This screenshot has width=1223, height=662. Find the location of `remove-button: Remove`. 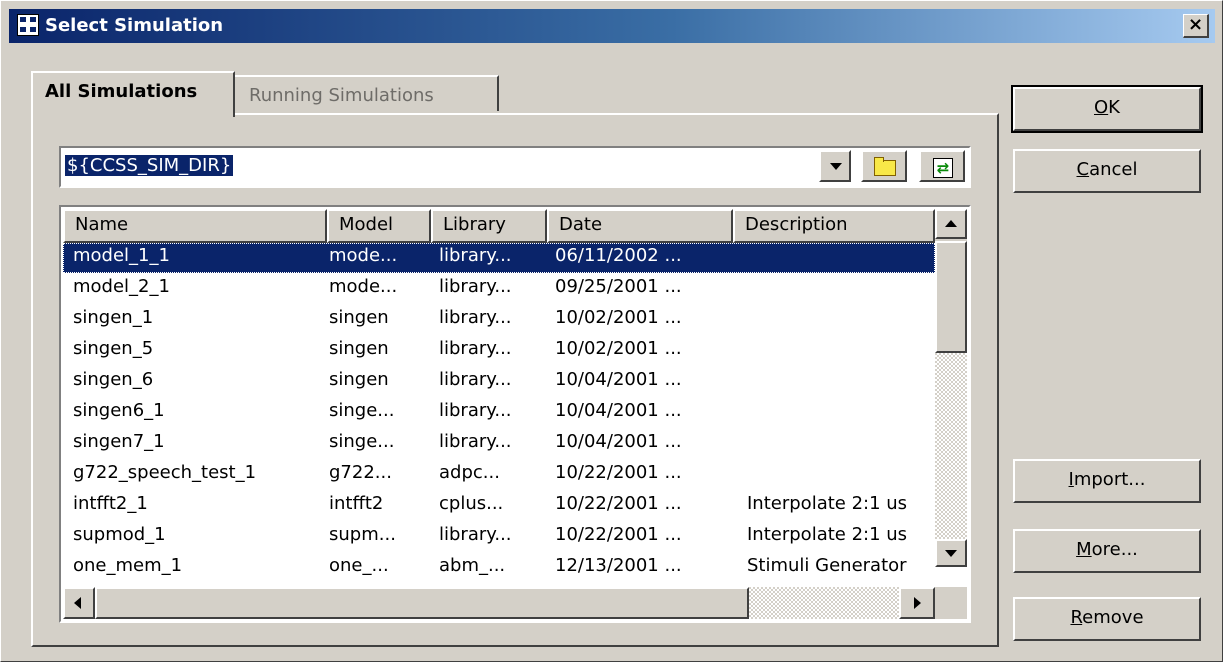

remove-button: Remove is located at coordinates (1107, 619).